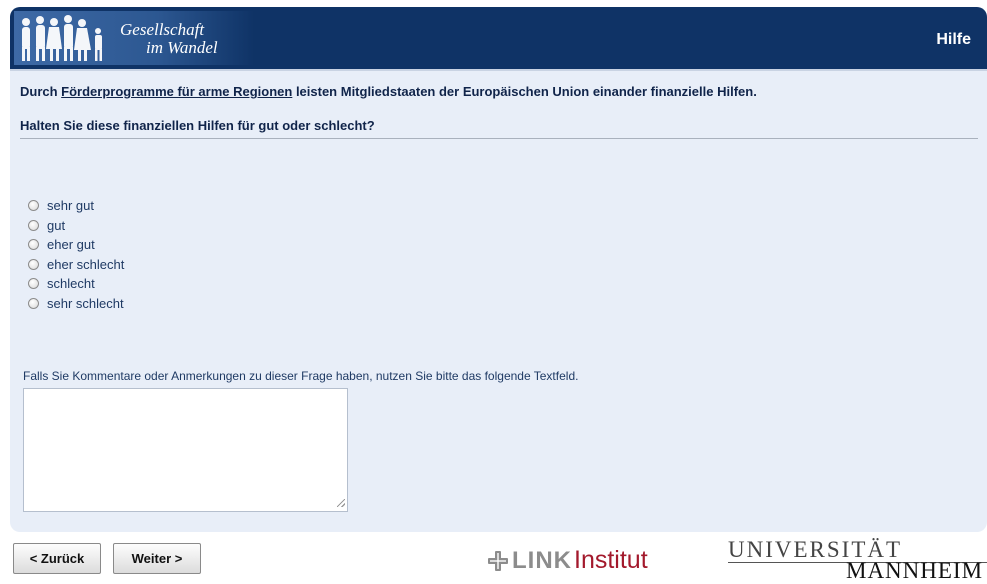 The height and width of the screenshot is (584, 987). Describe the element at coordinates (185, 450) in the screenshot. I see `comment-textarea` at that location.